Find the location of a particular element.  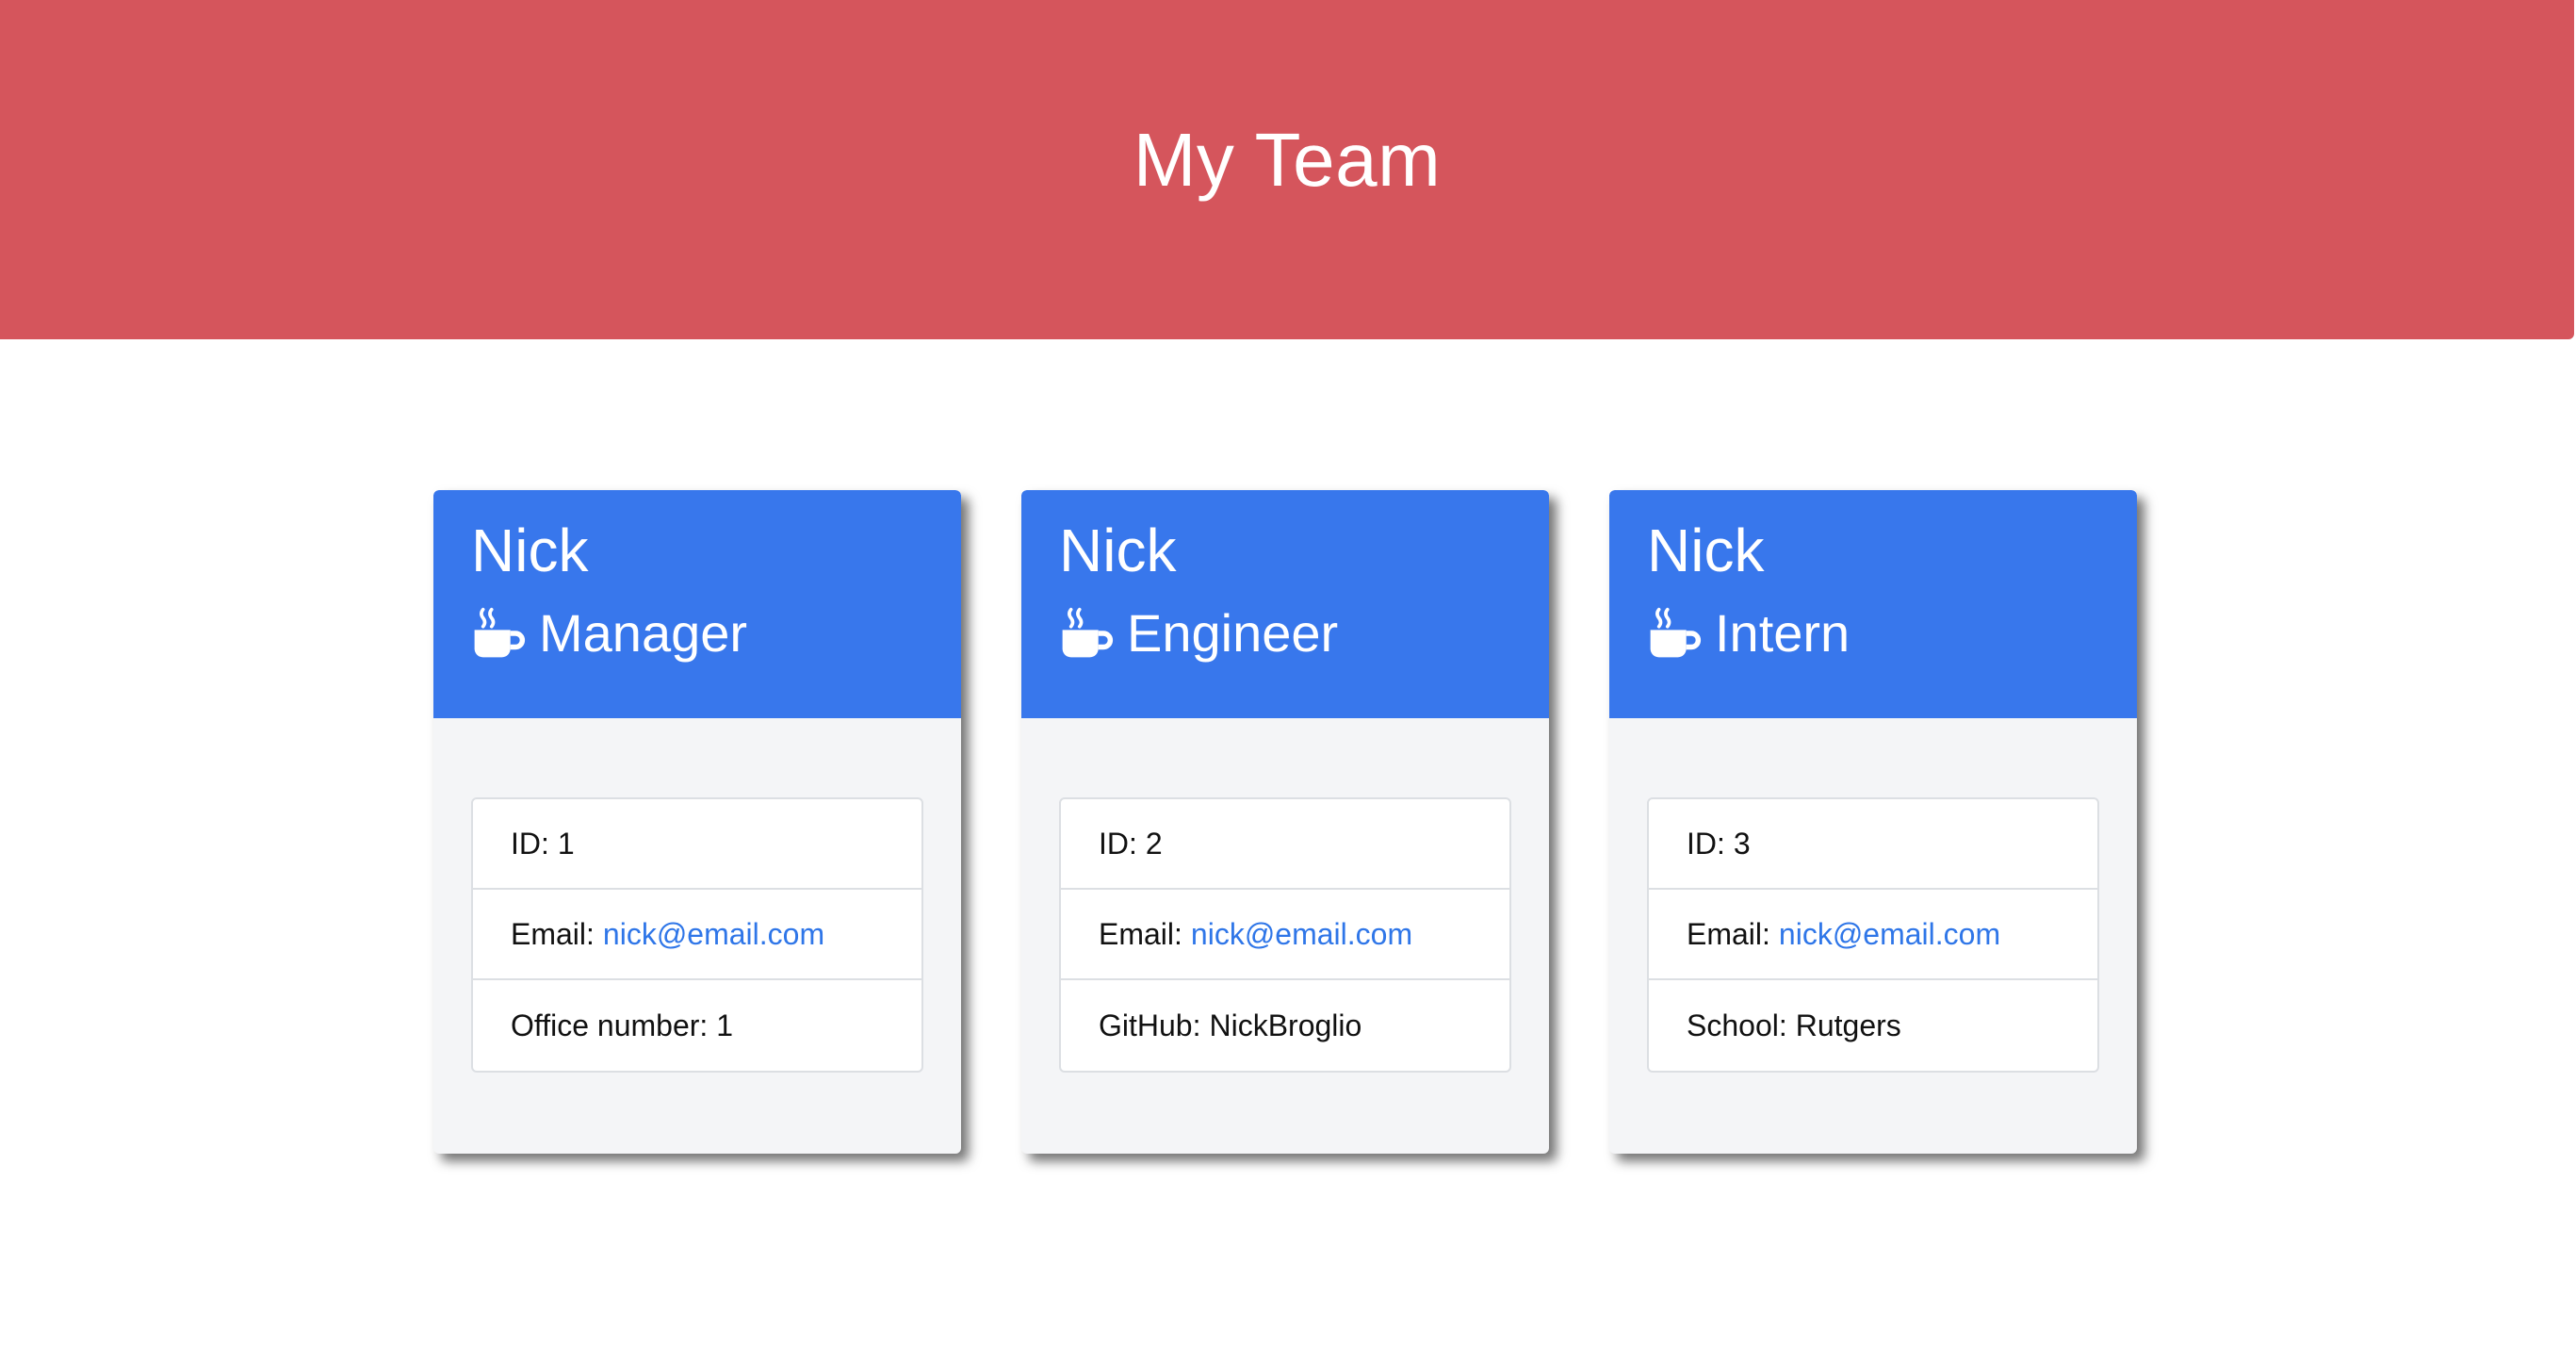

id-value: 1 is located at coordinates (566, 843).